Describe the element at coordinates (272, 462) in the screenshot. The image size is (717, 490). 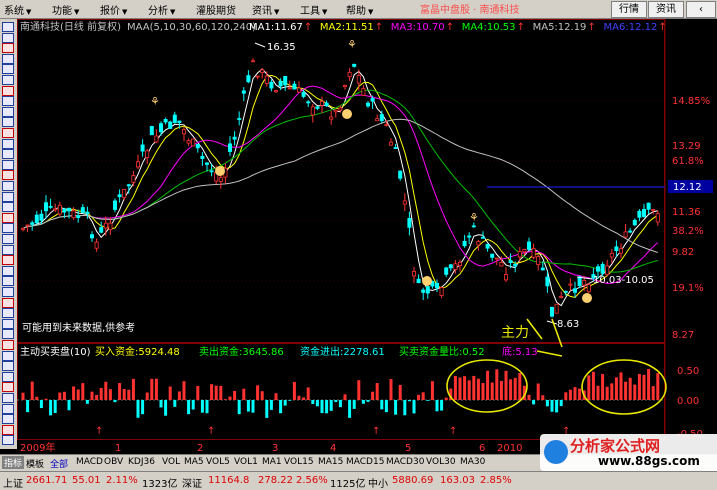
I see `tab-ma1: MA1` at that location.